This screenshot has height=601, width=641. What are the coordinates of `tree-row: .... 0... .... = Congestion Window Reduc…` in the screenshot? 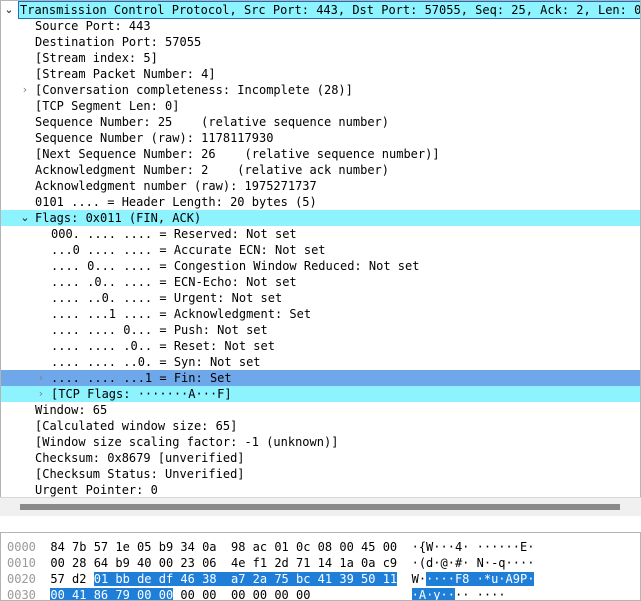 It's located at (320, 266).